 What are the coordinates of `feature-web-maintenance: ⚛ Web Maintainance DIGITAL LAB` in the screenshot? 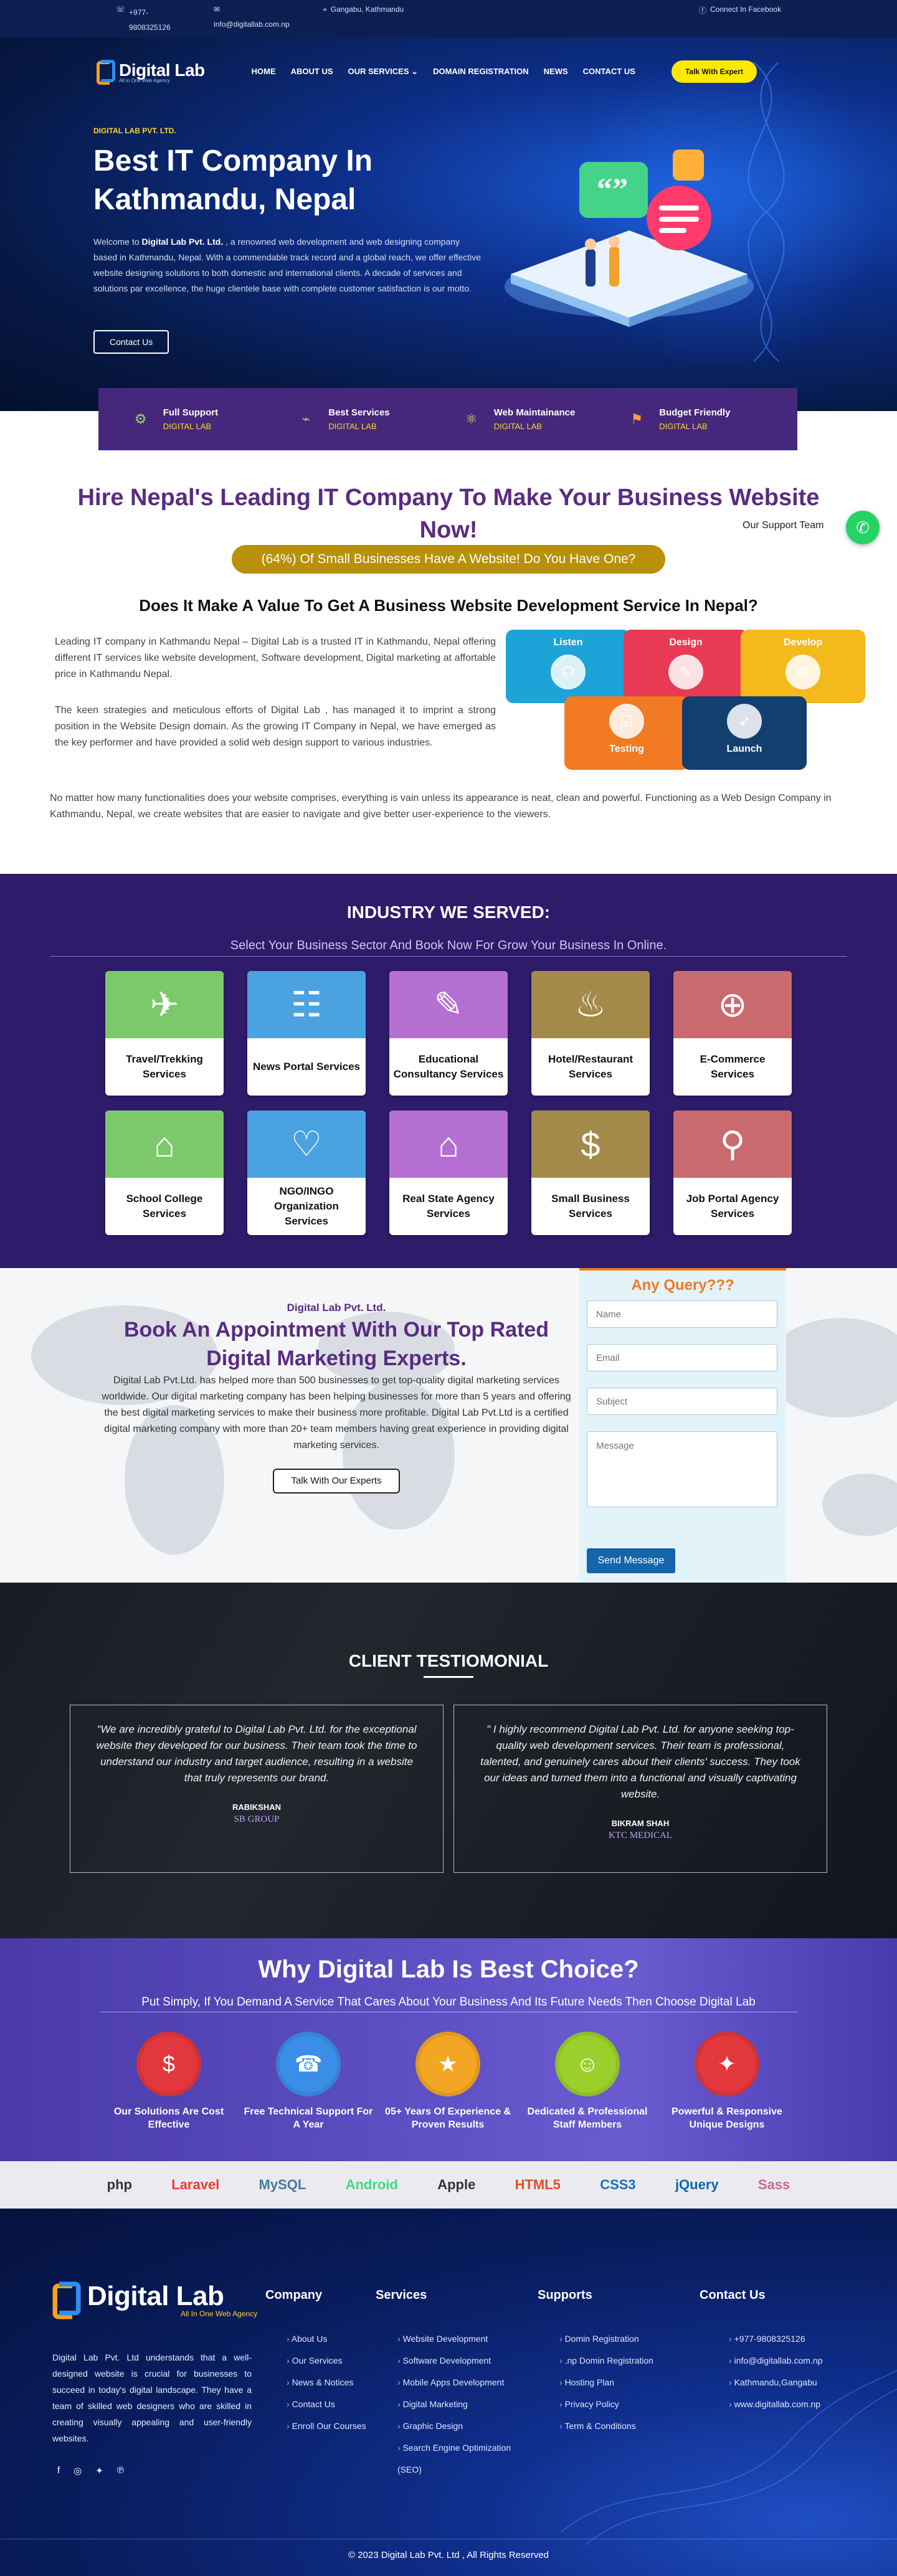 It's located at (530, 419).